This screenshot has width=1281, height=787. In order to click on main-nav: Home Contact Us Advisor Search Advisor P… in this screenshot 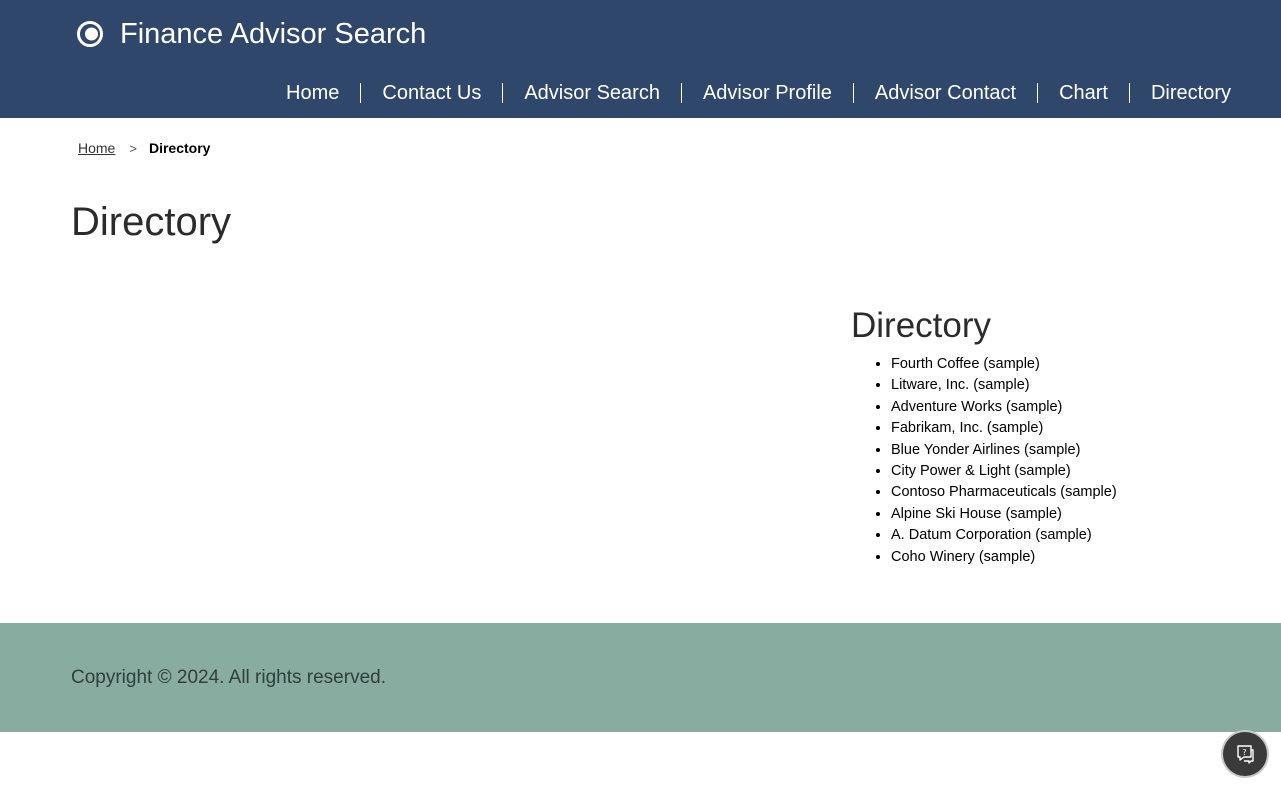, I will do `click(748, 93)`.